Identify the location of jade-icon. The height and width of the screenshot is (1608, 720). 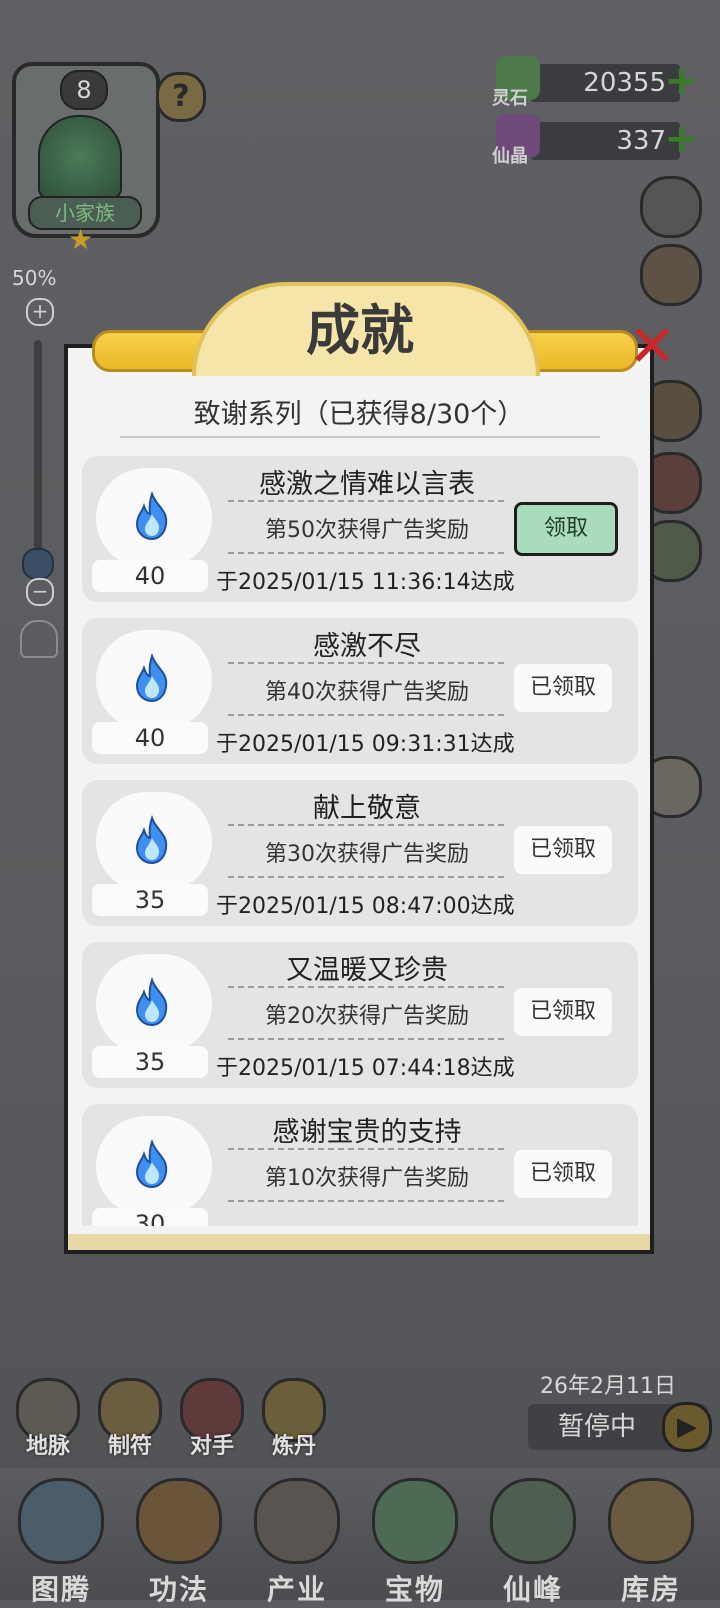
(415, 1521).